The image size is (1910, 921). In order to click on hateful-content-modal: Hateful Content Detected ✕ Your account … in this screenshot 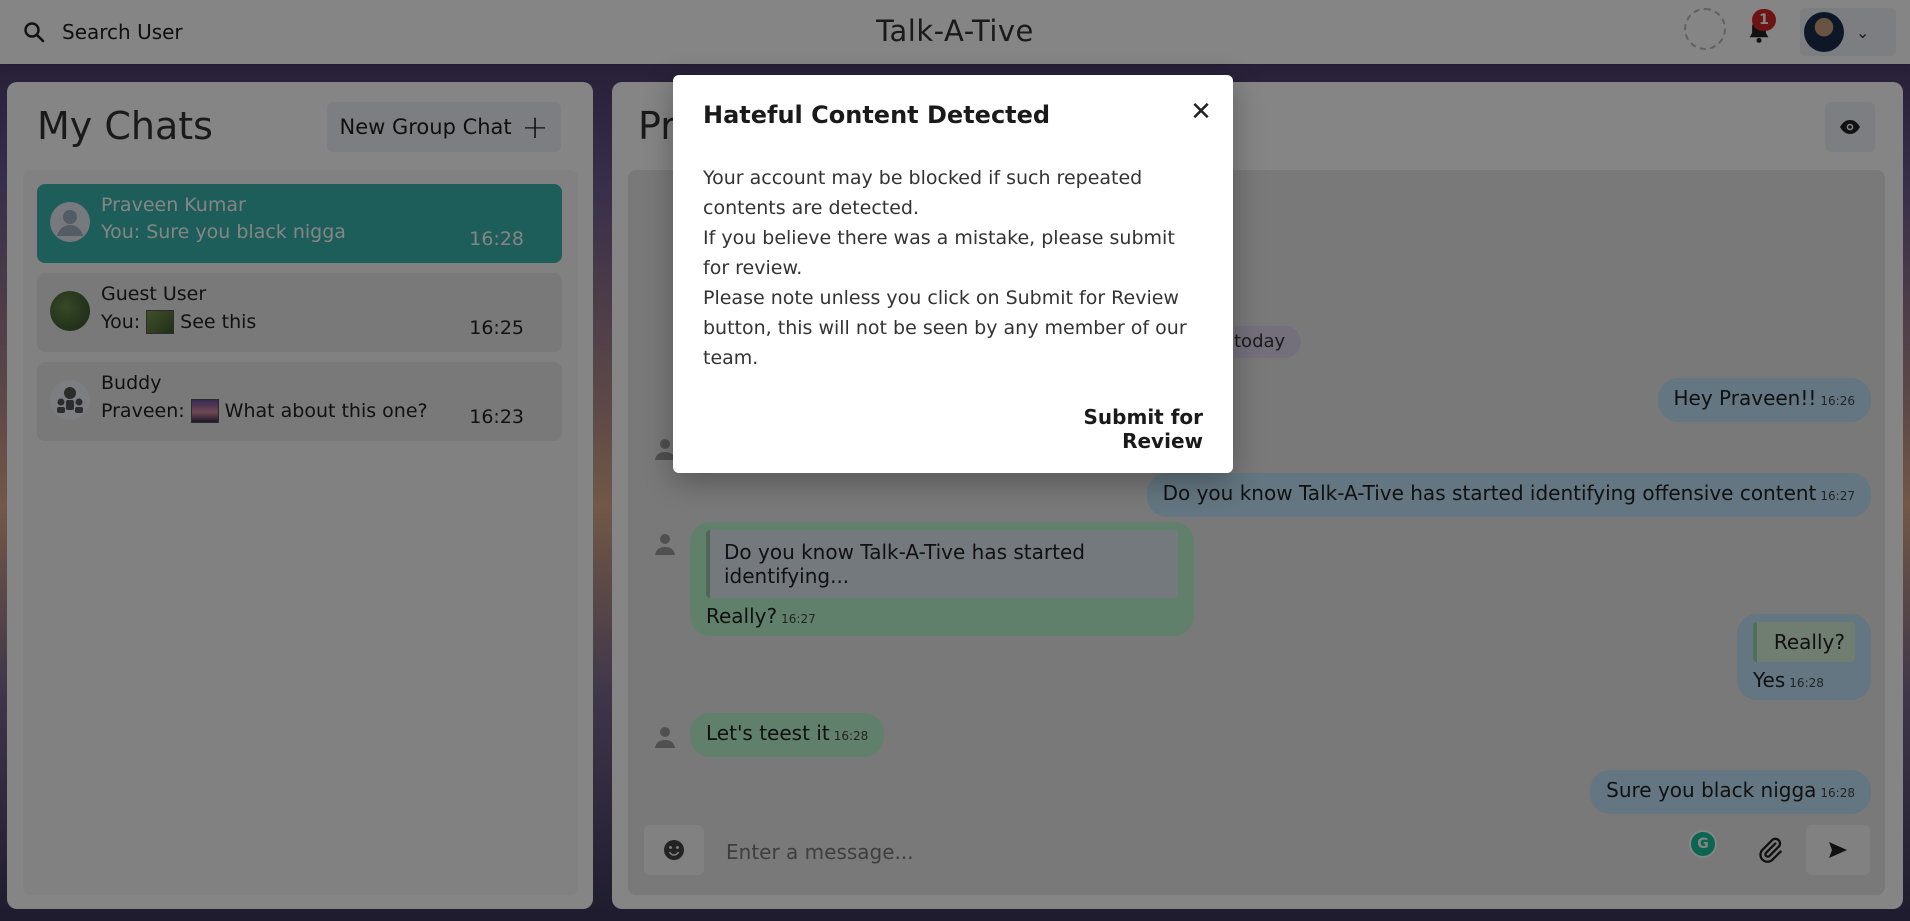, I will do `click(953, 274)`.